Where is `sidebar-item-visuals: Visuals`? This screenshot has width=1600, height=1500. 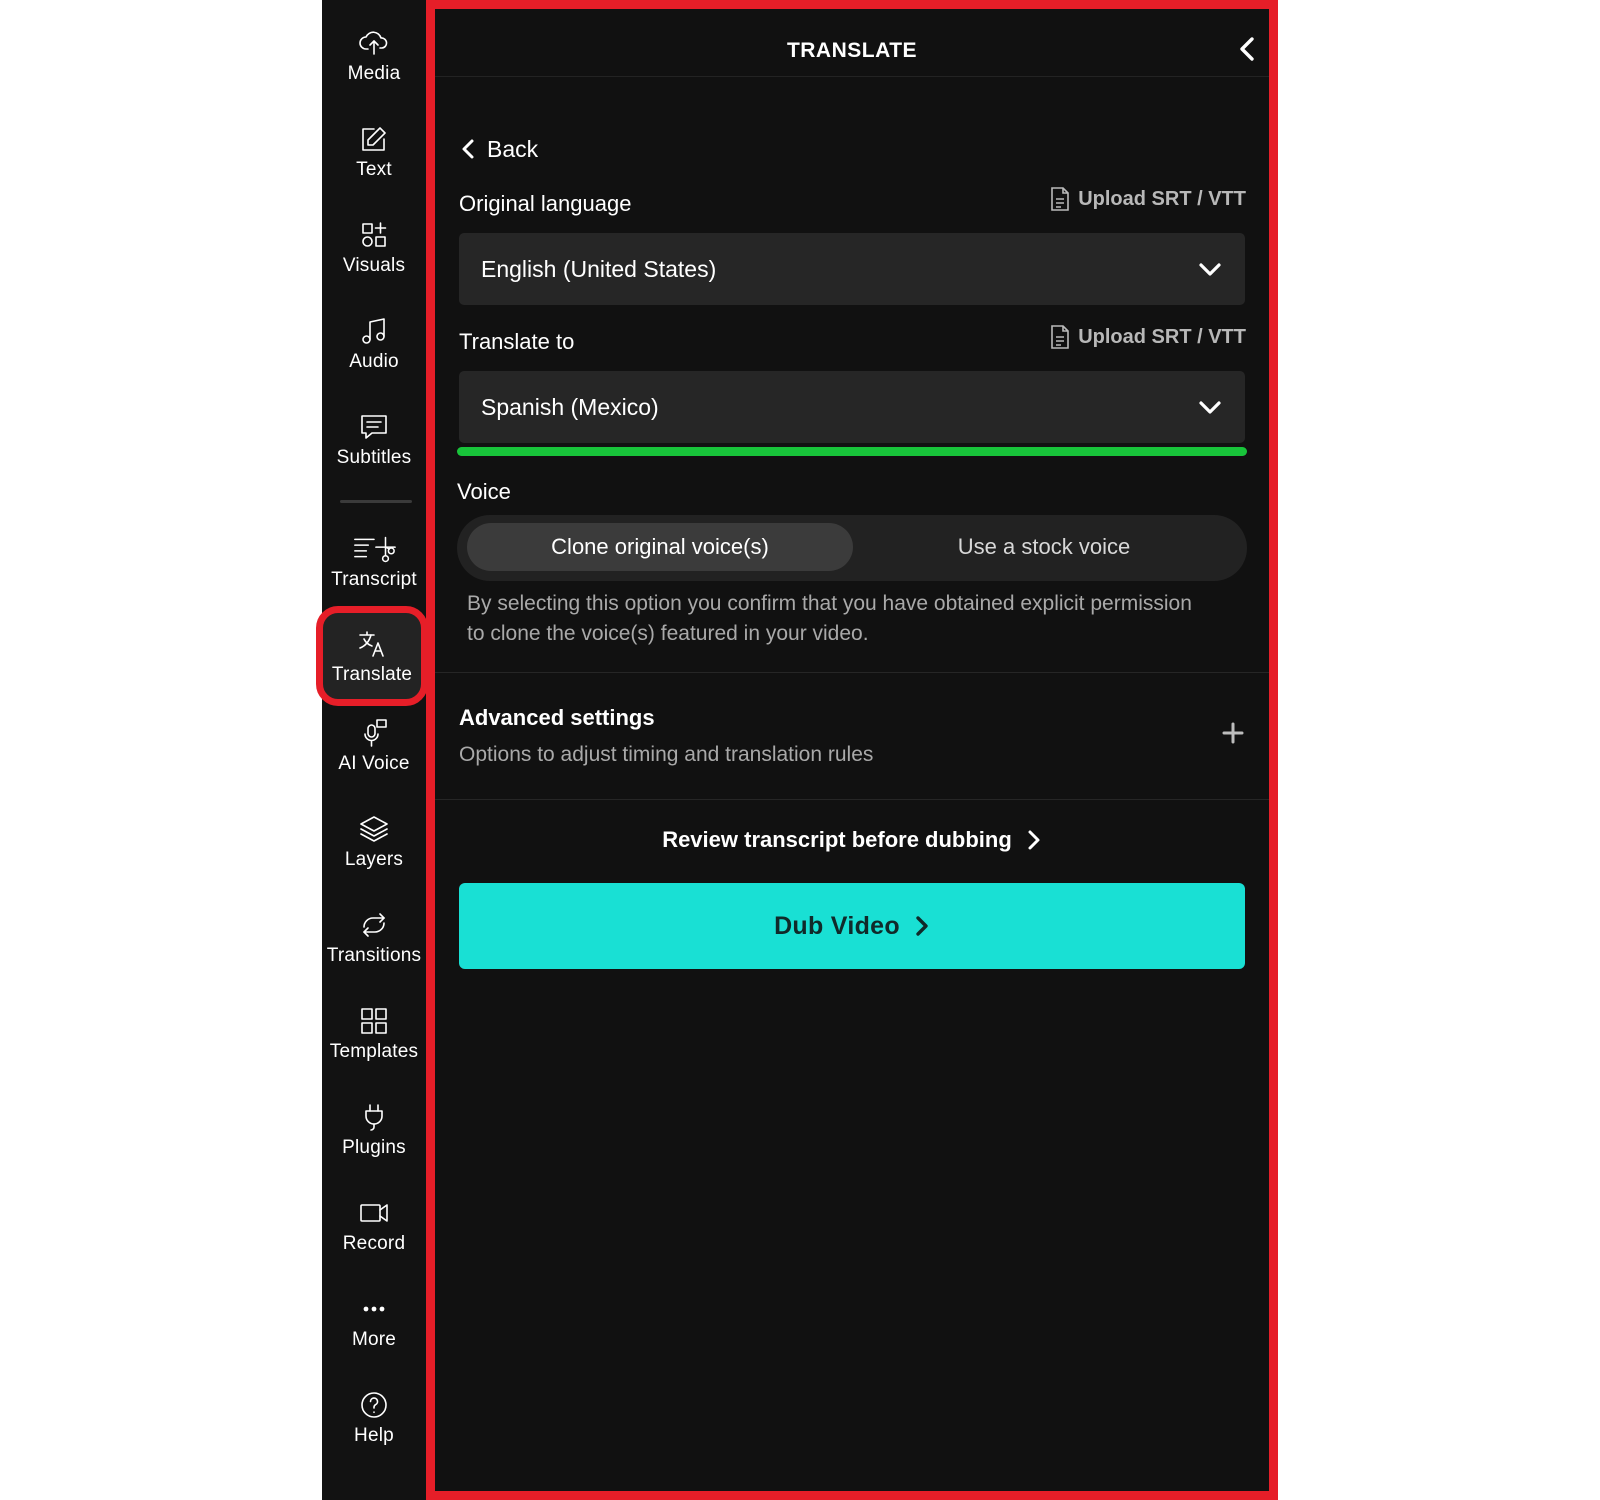 sidebar-item-visuals: Visuals is located at coordinates (374, 247).